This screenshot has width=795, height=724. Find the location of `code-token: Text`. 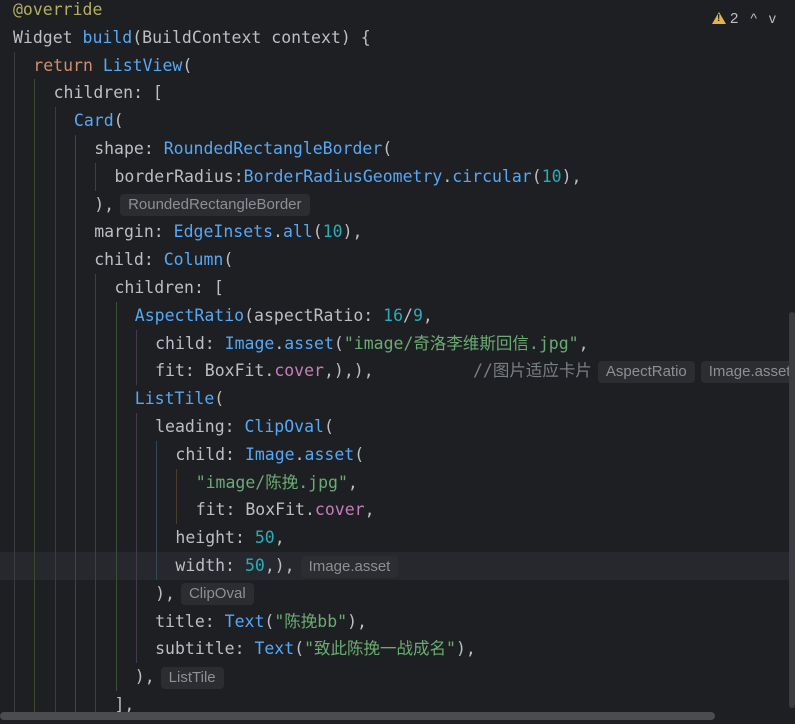

code-token: Text is located at coordinates (274, 649).